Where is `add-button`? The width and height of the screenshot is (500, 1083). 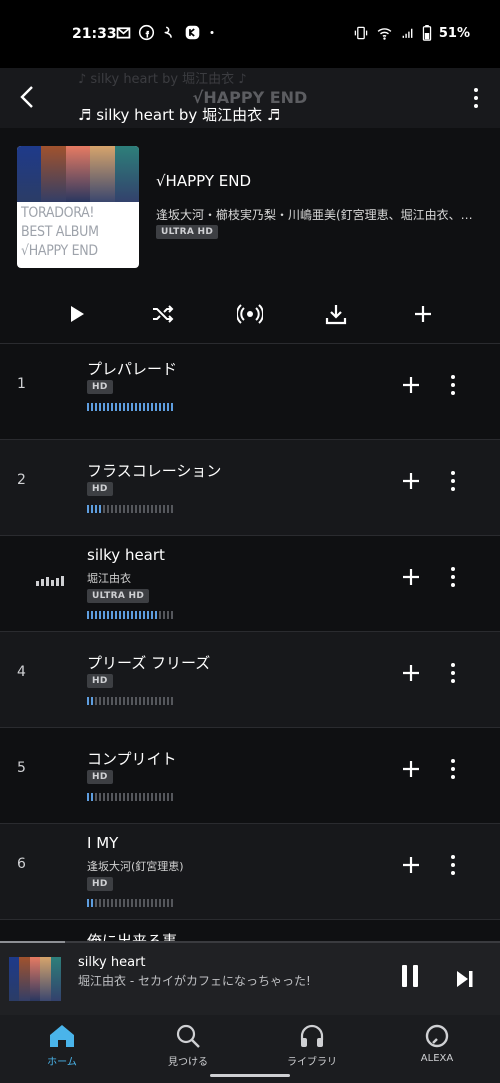 add-button is located at coordinates (423, 314).